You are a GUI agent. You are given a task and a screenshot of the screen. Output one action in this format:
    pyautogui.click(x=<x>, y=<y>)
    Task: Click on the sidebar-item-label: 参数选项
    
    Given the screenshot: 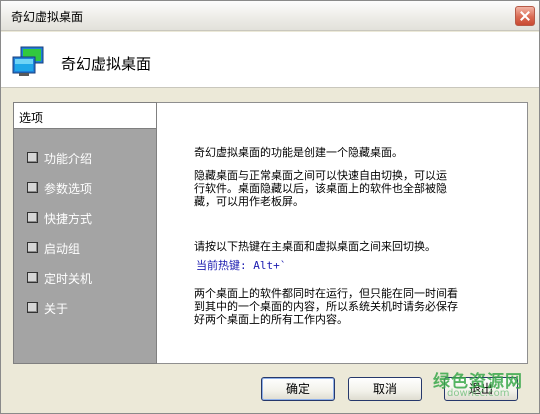 What is the action you would take?
    pyautogui.click(x=68, y=189)
    